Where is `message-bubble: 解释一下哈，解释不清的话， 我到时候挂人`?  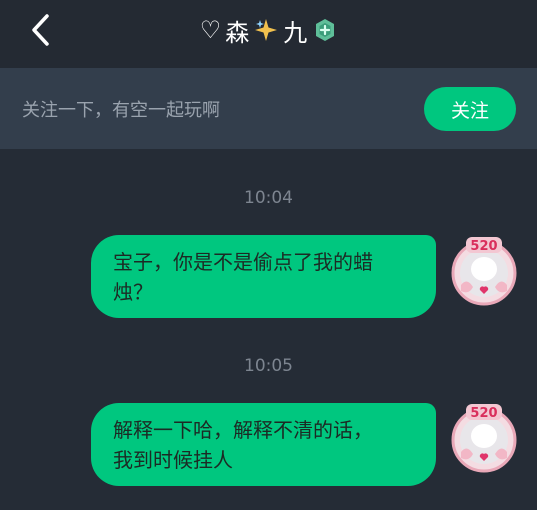 message-bubble: 解释一下哈，解释不清的话， 我到时候挂人 is located at coordinates (263, 444).